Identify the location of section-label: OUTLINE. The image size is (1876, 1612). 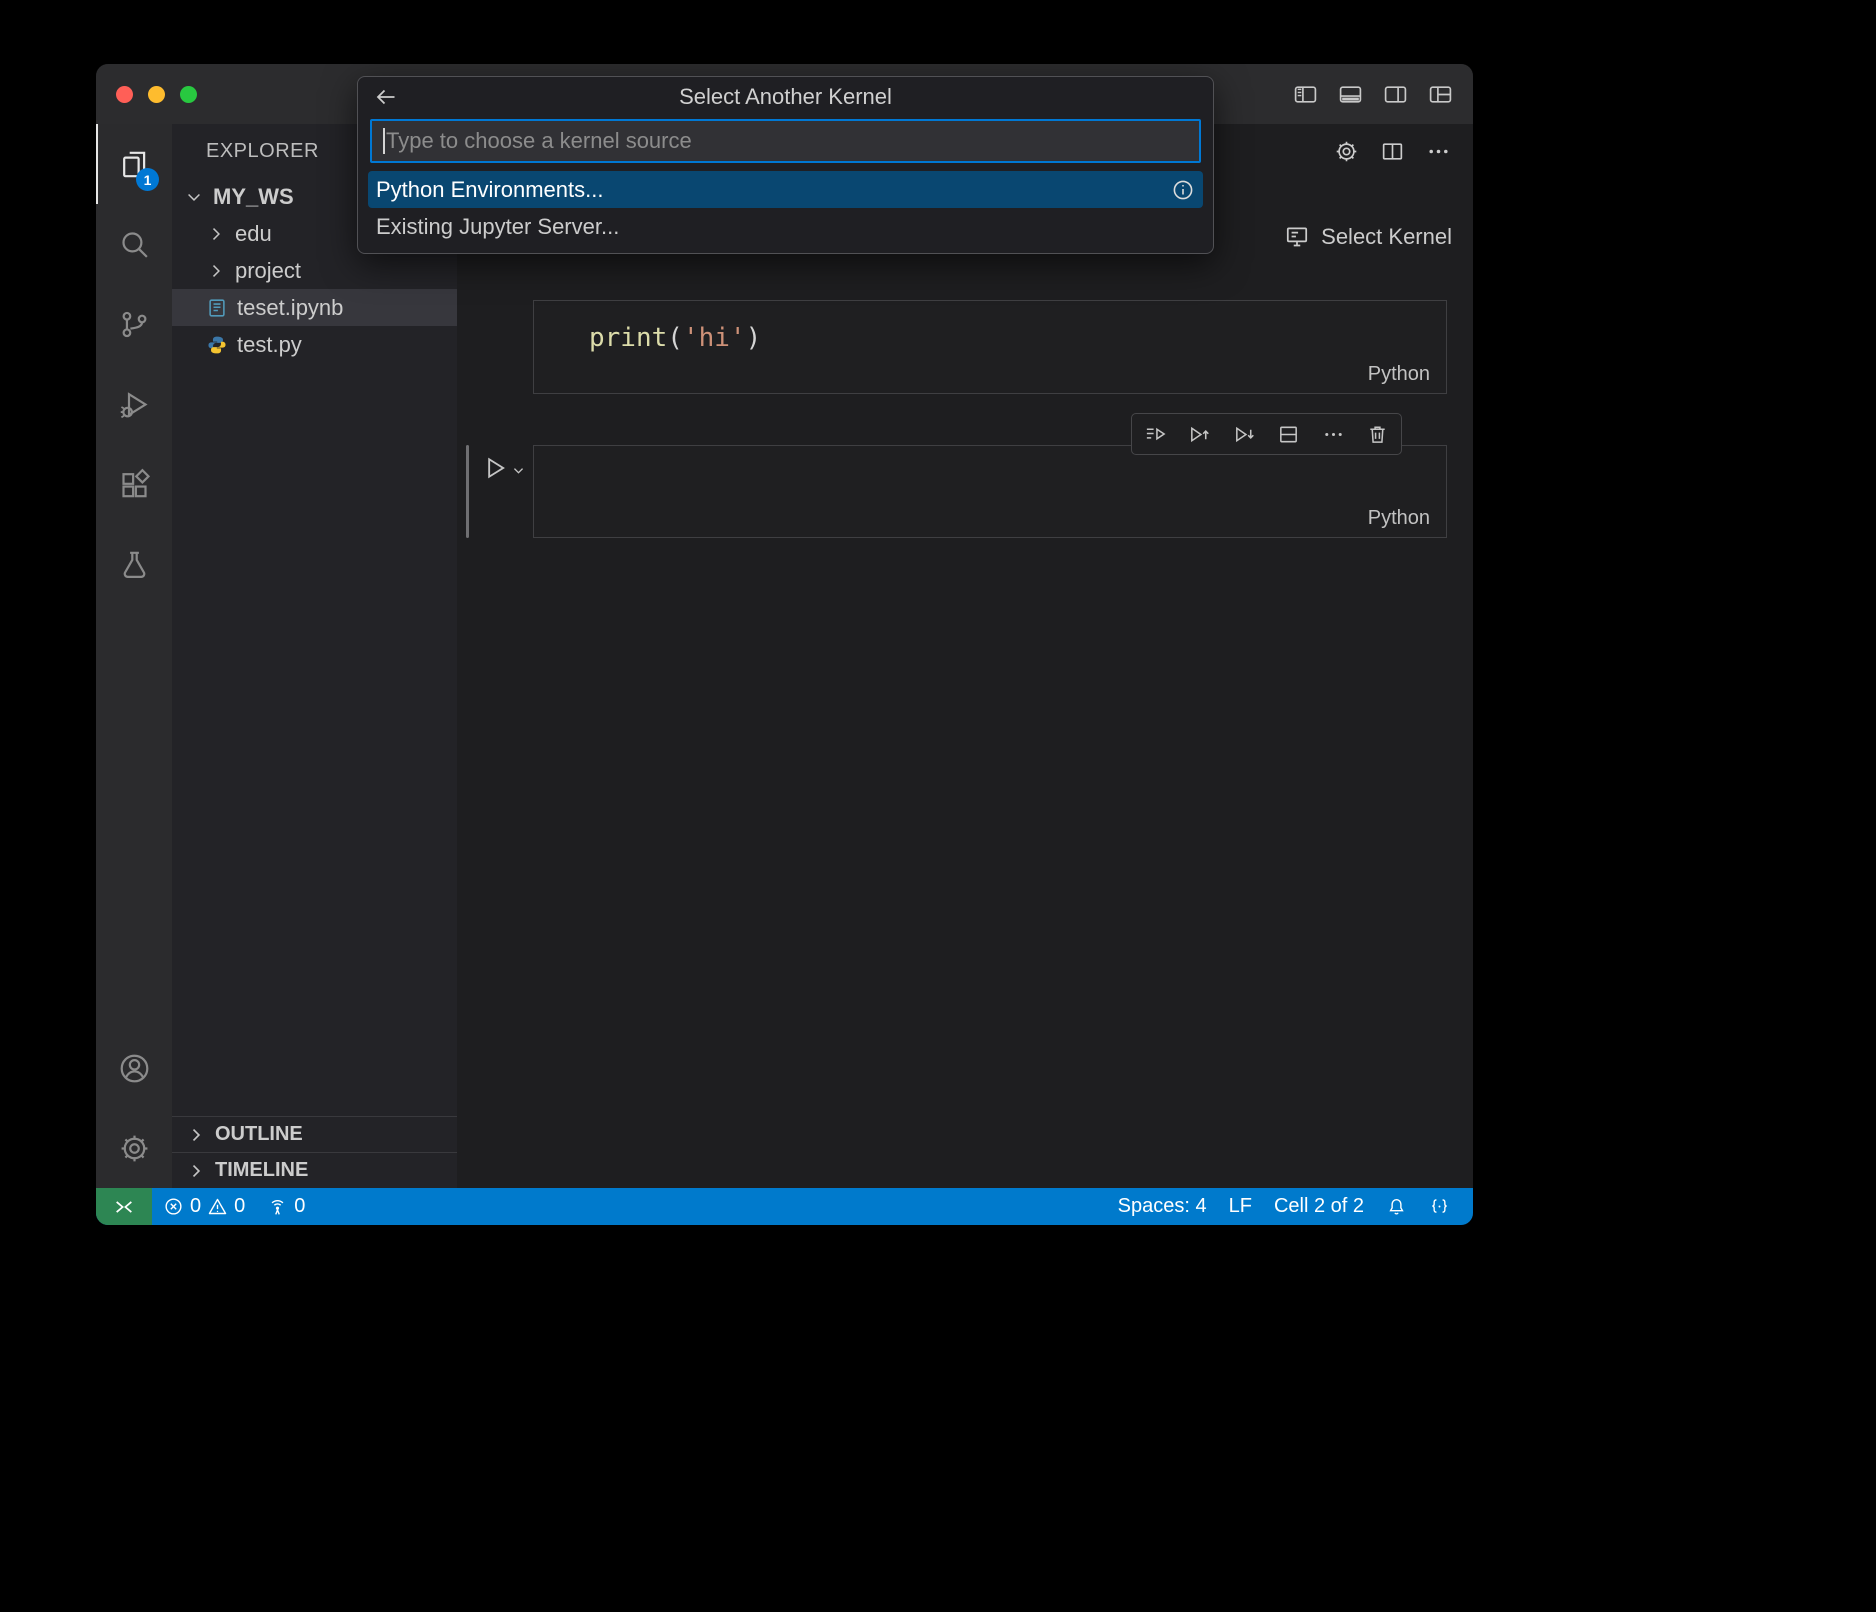
(259, 1134).